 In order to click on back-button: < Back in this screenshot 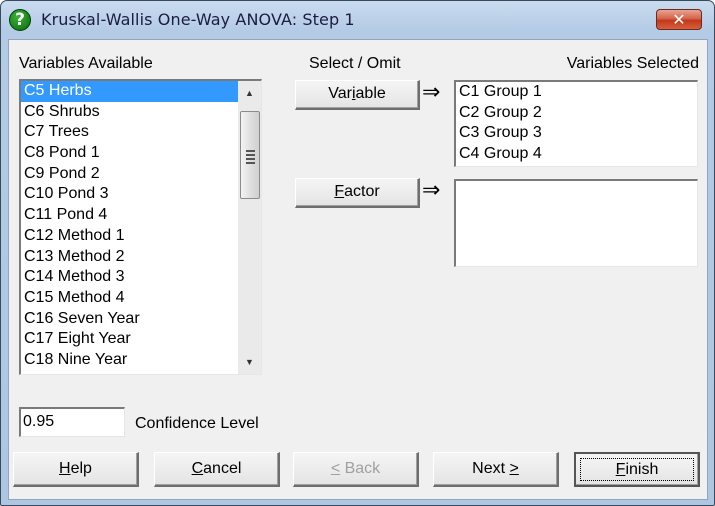, I will do `click(356, 469)`.